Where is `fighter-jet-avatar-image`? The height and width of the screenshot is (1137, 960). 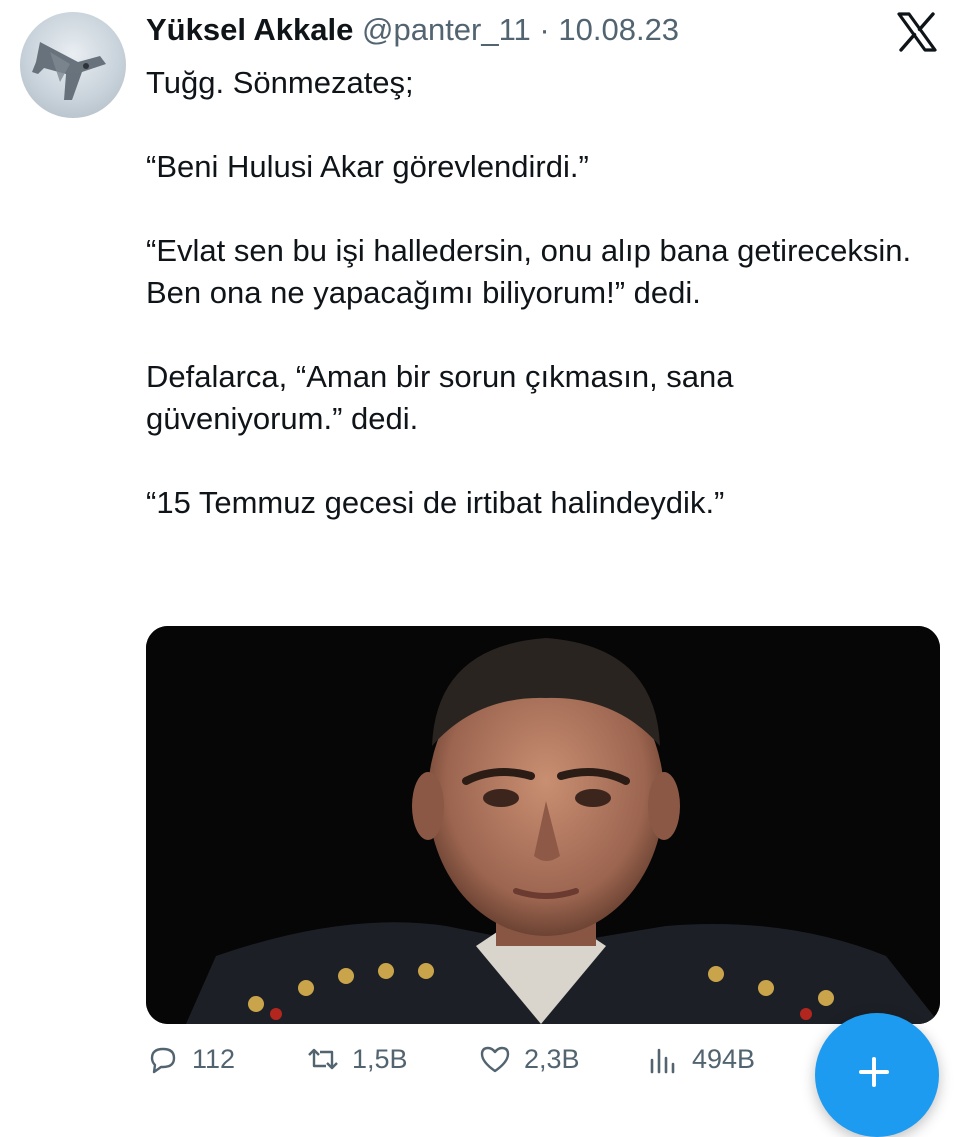
fighter-jet-avatar-image is located at coordinates (69, 71).